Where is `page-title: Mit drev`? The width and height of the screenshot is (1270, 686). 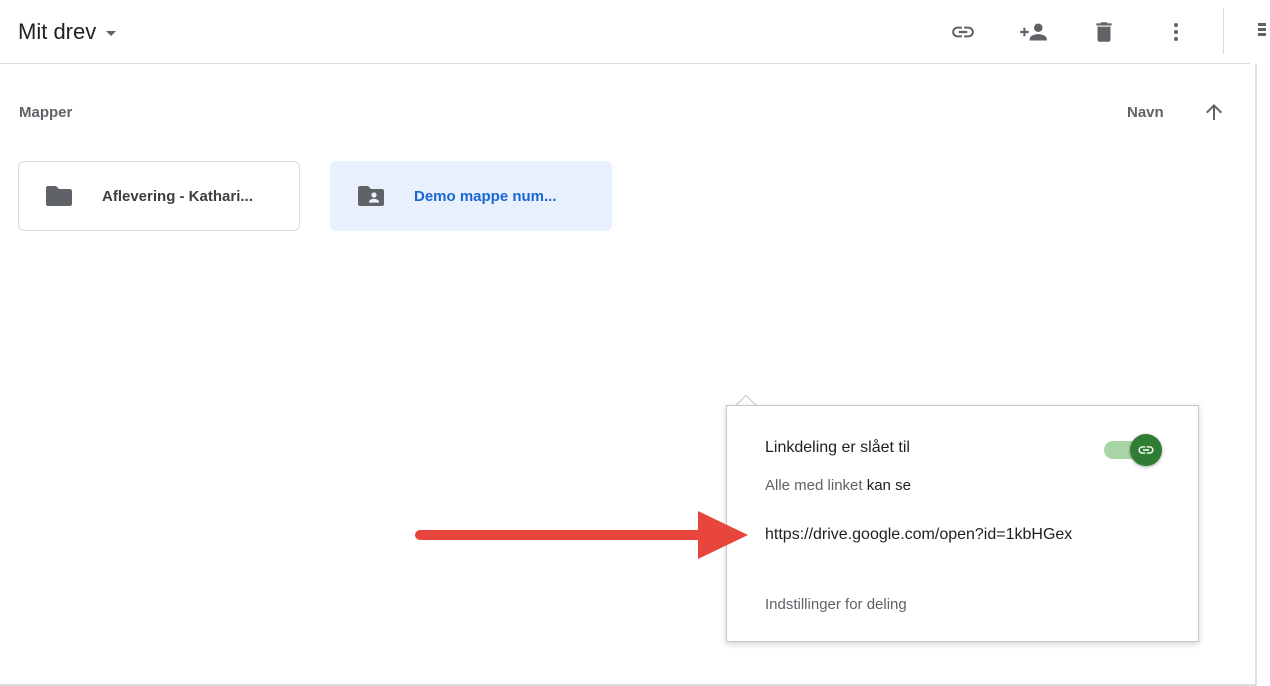
page-title: Mit drev is located at coordinates (57, 31).